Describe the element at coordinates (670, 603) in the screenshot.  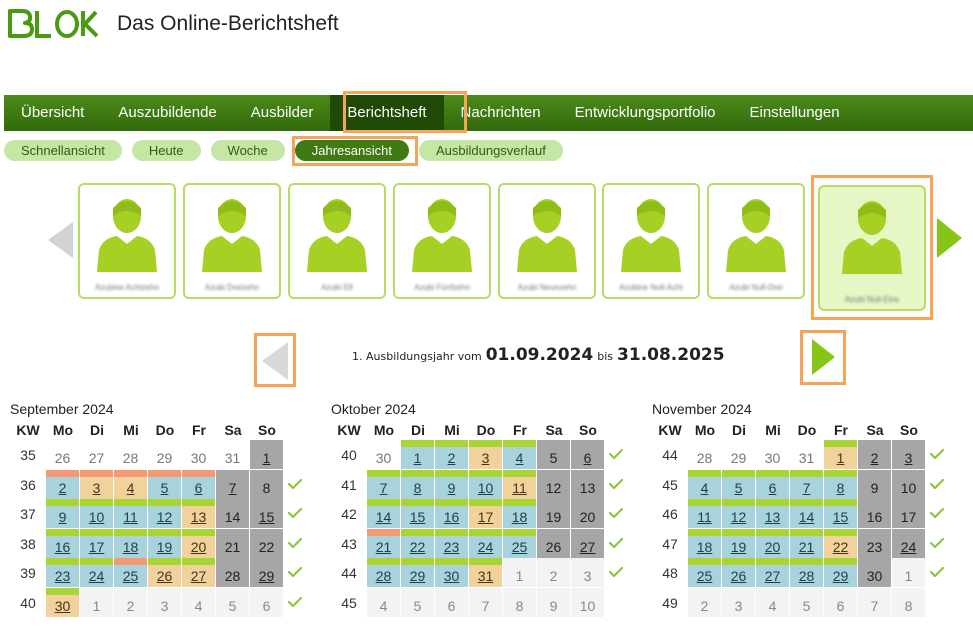
I see `week-number: 49` at that location.